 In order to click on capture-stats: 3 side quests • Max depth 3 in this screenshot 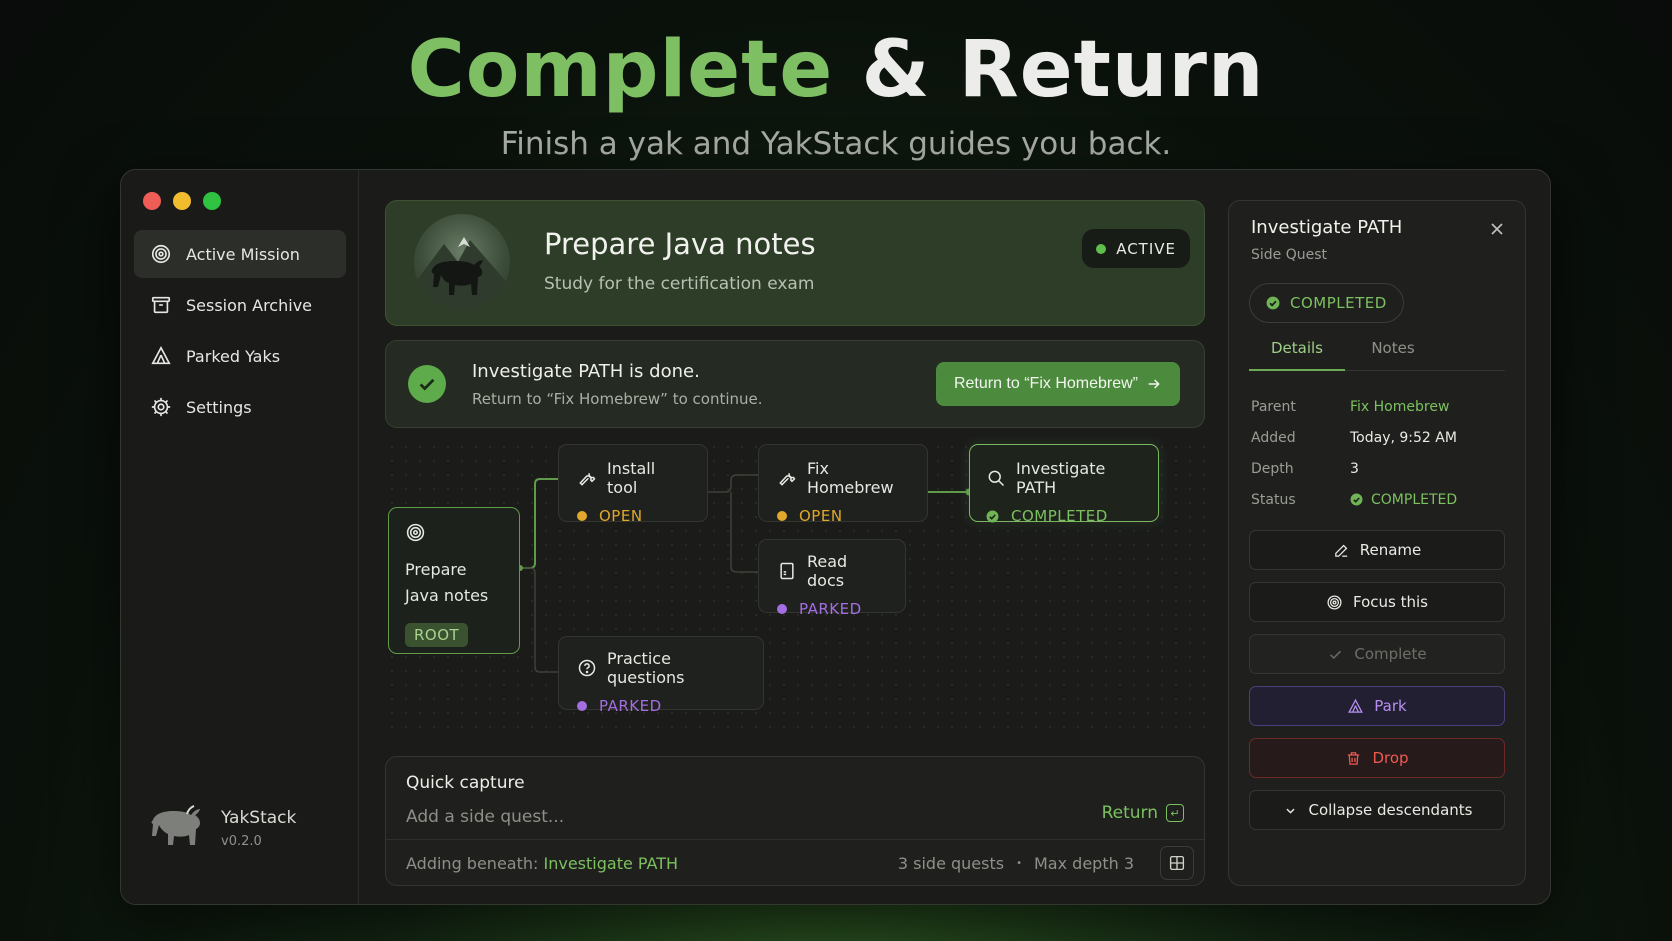, I will do `click(1016, 863)`.